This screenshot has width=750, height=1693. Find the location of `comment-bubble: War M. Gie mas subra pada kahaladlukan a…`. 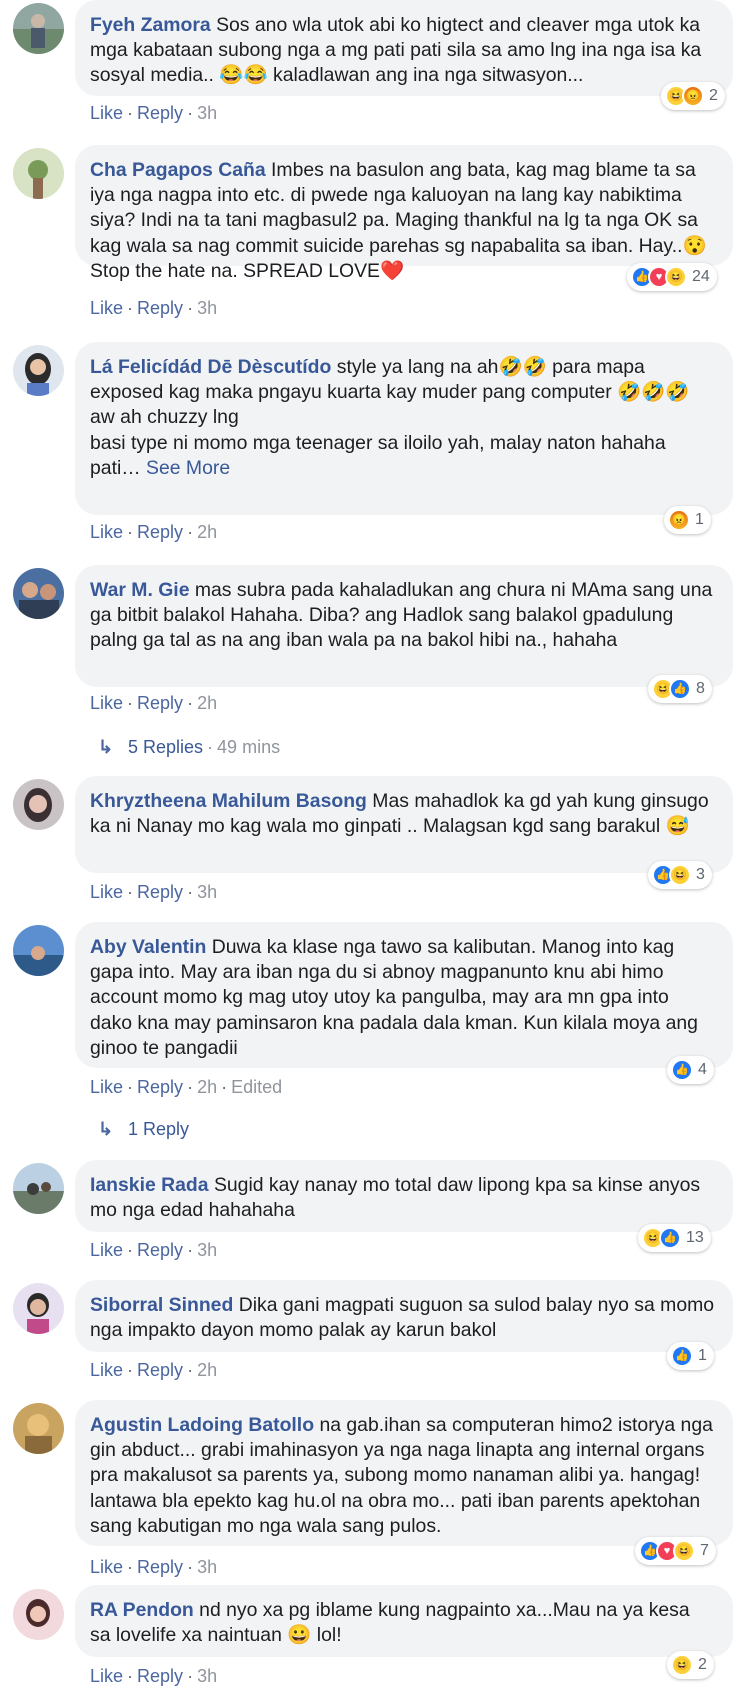

comment-bubble: War M. Gie mas subra pada kahaladlukan a… is located at coordinates (404, 626).